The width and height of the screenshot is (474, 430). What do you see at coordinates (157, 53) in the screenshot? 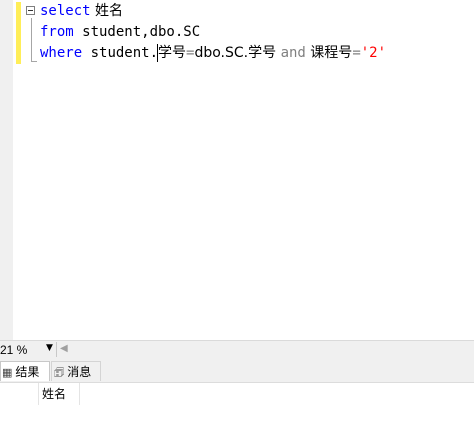
I see `text-caret` at bounding box center [157, 53].